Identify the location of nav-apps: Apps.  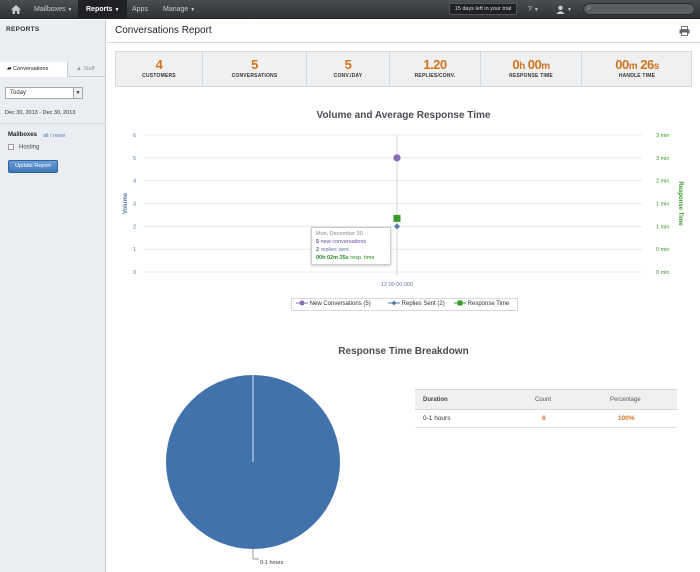
(140, 9).